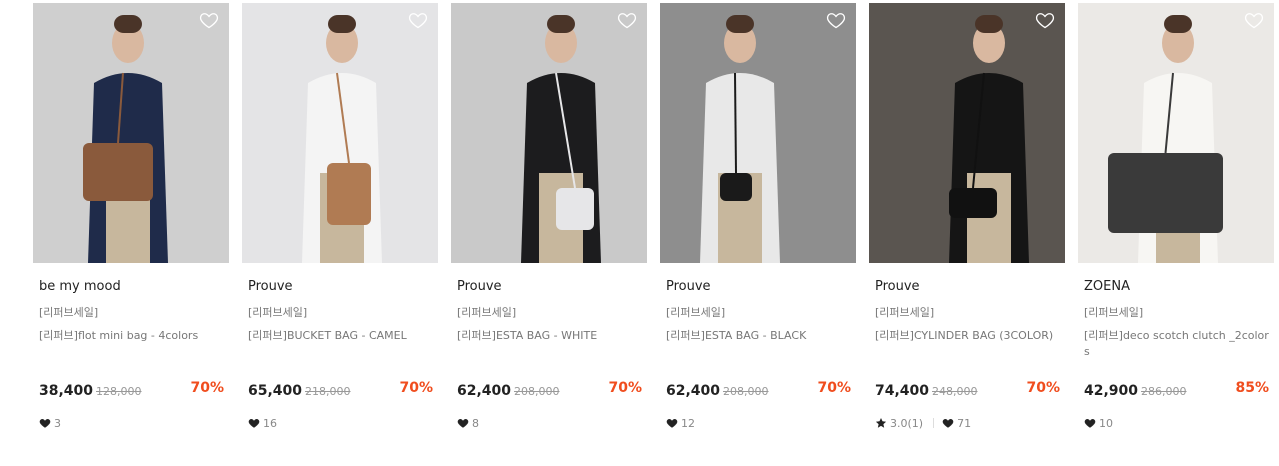  Describe the element at coordinates (955, 391) in the screenshot. I see `original-price: 248,000` at that location.